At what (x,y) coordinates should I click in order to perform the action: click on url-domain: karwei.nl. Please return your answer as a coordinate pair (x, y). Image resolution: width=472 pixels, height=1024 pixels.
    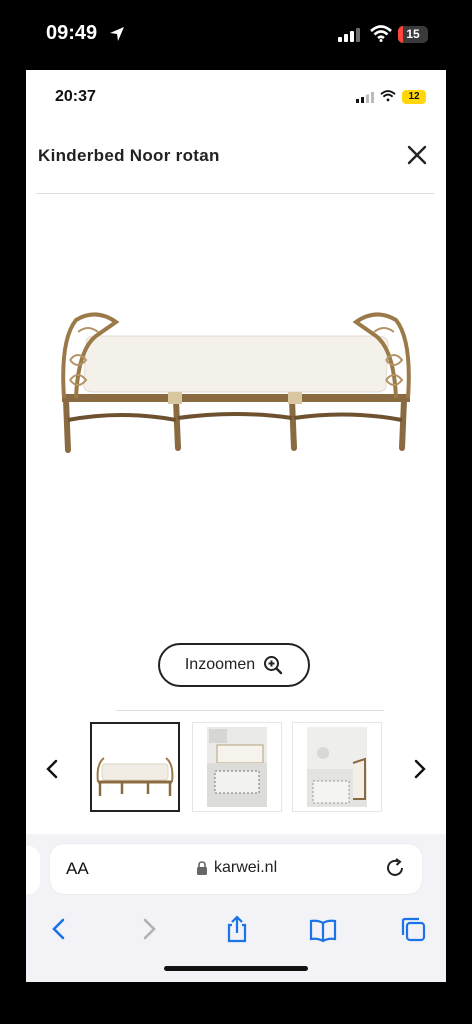
    Looking at the image, I should click on (246, 867).